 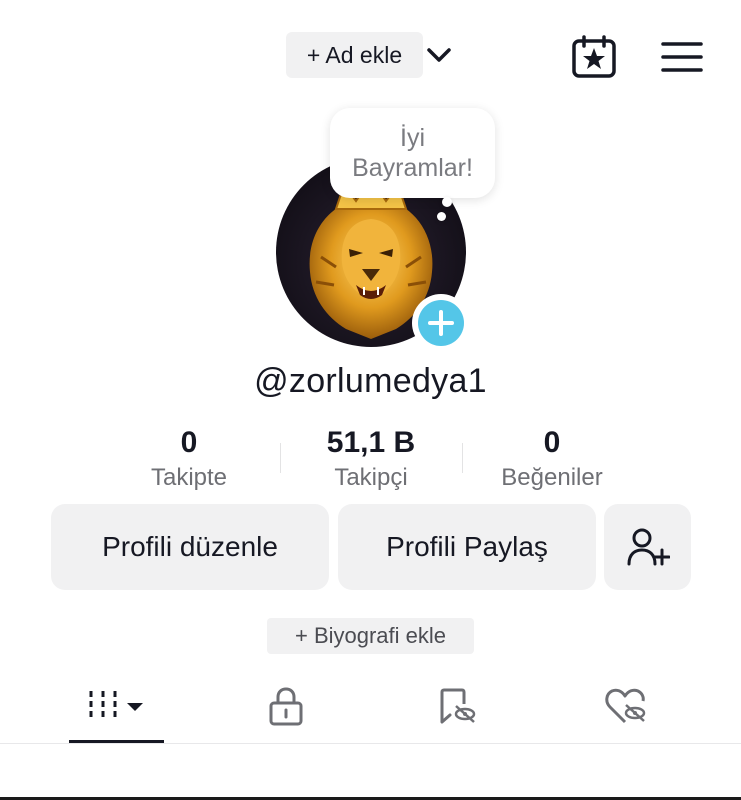 I want to click on hamburger-menu-icon, so click(x=682, y=57).